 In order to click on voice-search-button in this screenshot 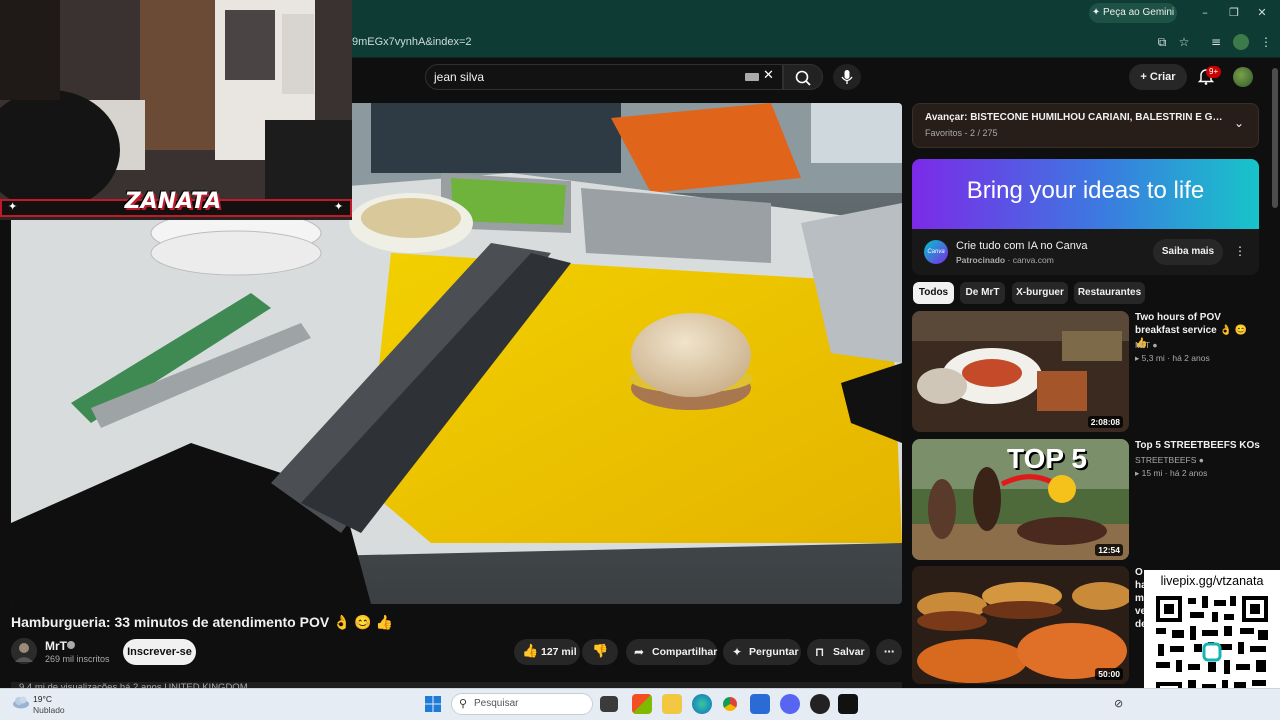, I will do `click(847, 77)`.